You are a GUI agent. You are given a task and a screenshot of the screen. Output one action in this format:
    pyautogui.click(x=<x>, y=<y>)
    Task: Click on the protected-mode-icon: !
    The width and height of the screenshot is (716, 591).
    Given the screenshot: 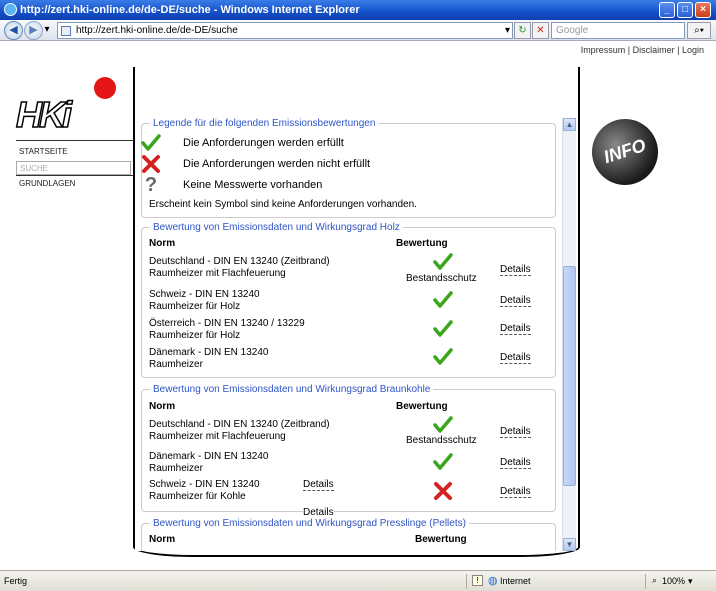 What is the action you would take?
    pyautogui.click(x=477, y=580)
    